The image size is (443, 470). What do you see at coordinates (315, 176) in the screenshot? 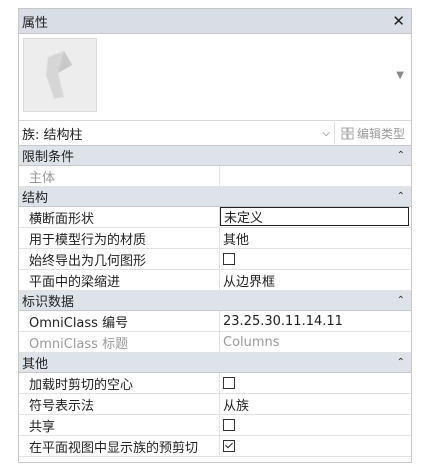
I see `property-value` at bounding box center [315, 176].